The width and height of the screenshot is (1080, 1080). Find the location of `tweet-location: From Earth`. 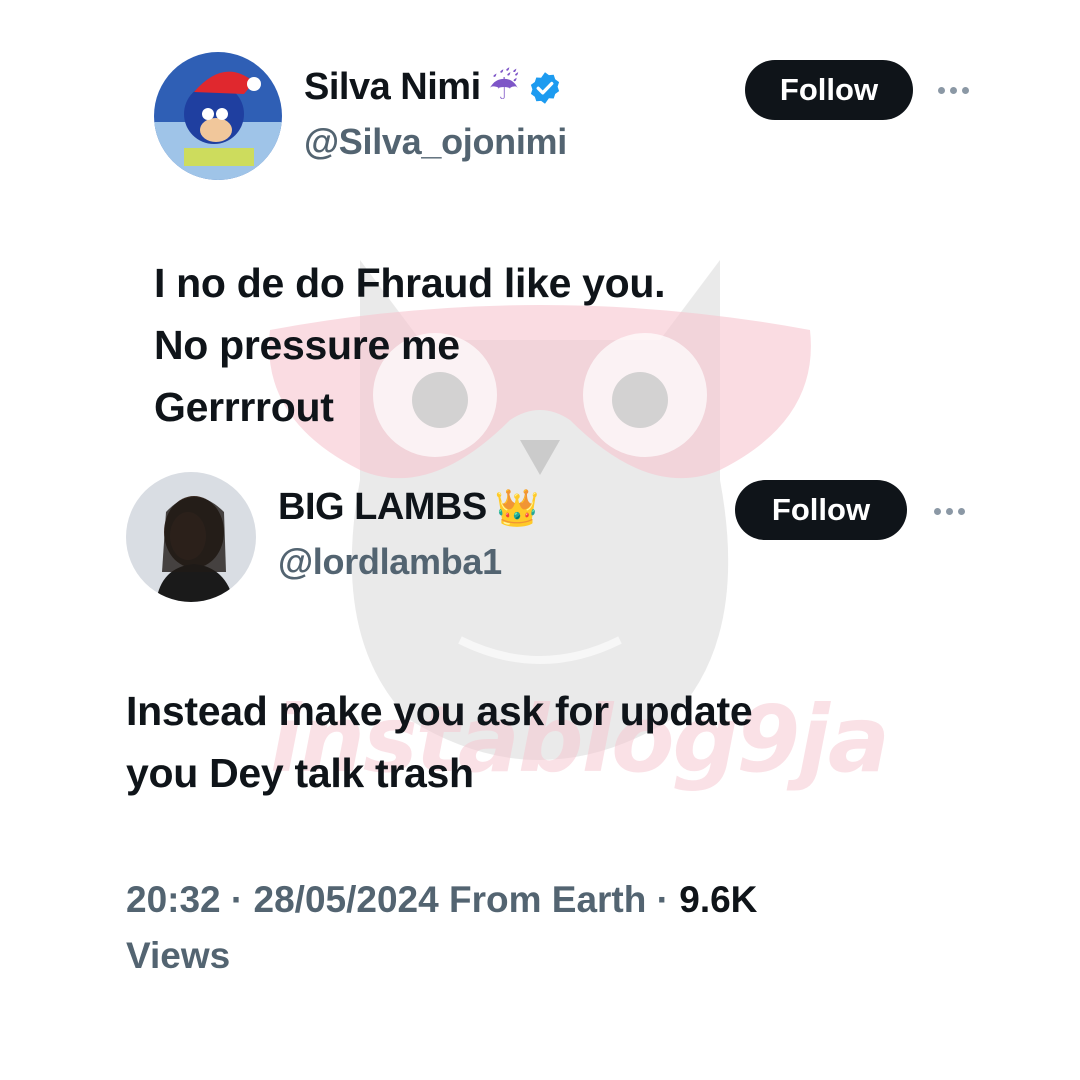

tweet-location: From Earth is located at coordinates (548, 899).